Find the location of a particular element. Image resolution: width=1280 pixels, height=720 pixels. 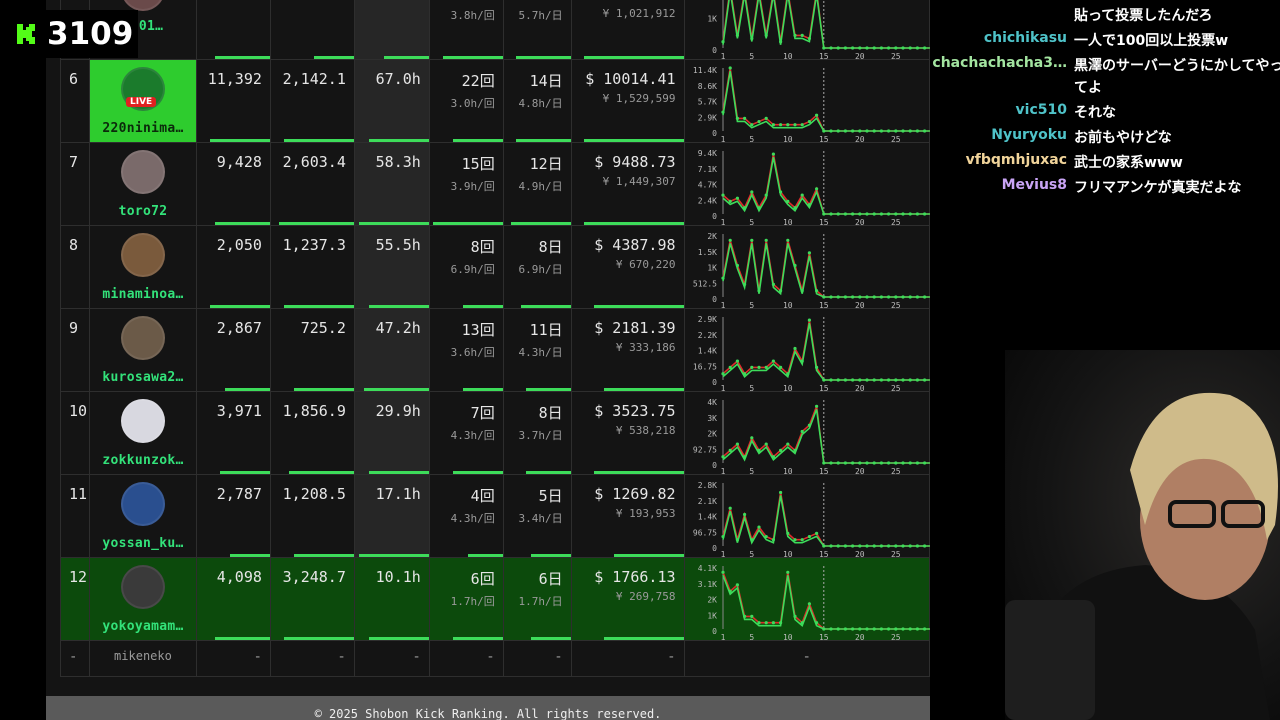

trend-chart: 2K 1.5K 1K 512.5 0 1 5 10 15 20 25 is located at coordinates (807, 267).